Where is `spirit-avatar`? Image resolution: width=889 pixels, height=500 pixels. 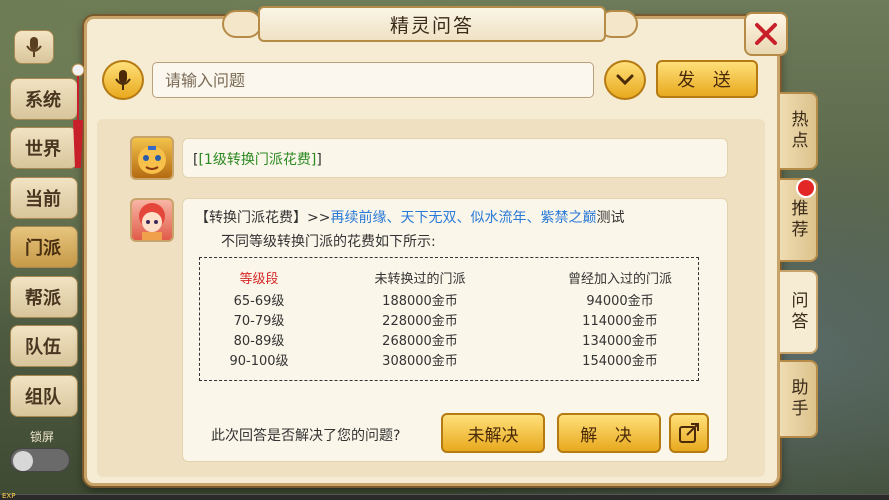 spirit-avatar is located at coordinates (152, 220).